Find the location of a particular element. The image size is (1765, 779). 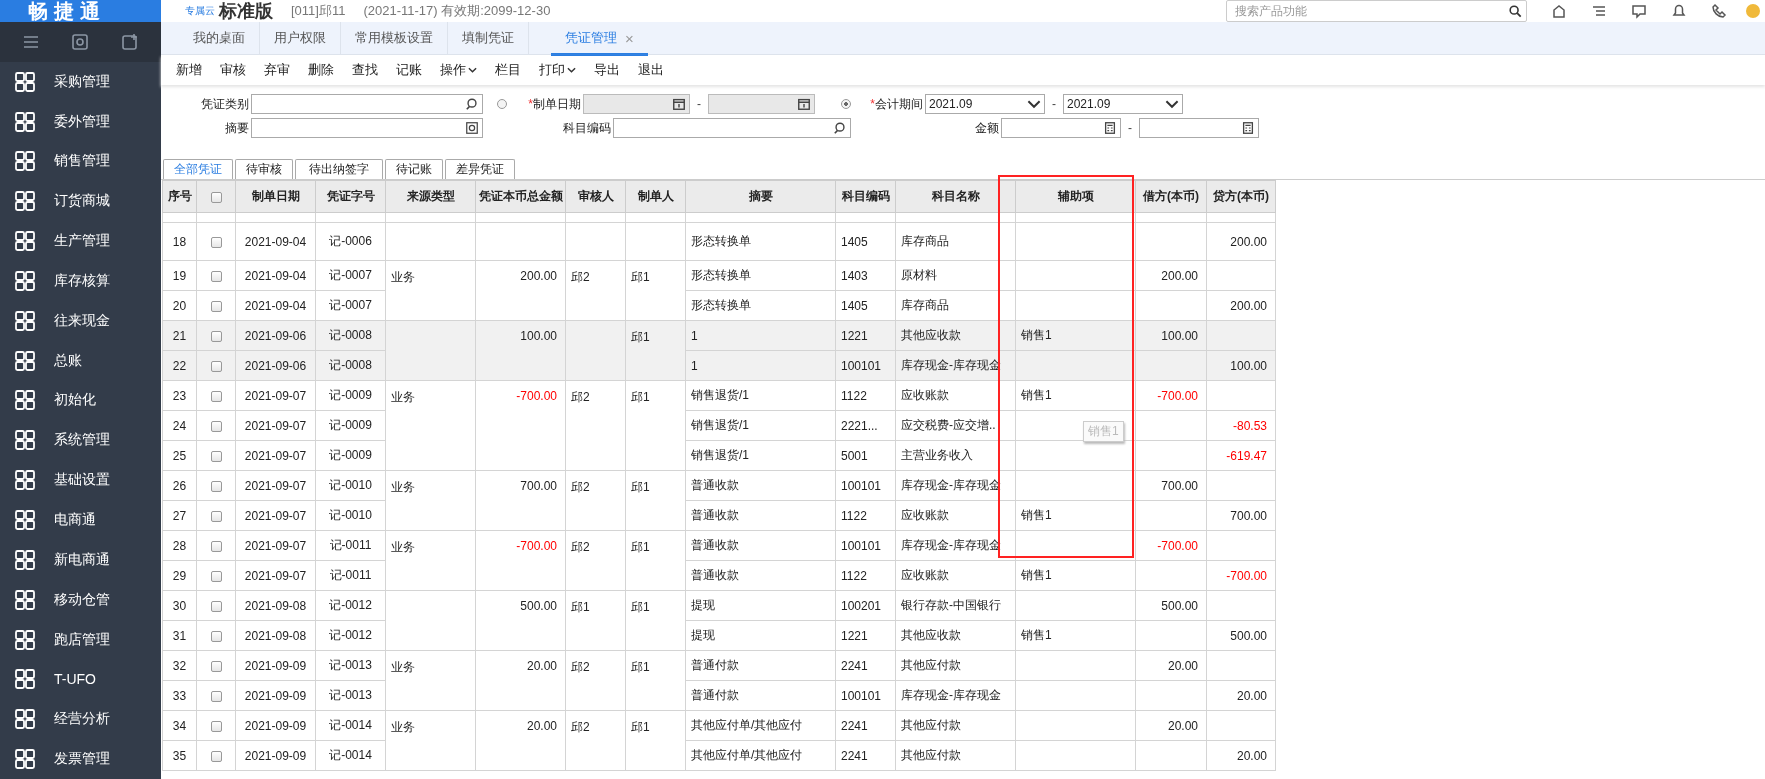

sidebar-item: 订货商城 is located at coordinates (80, 201).